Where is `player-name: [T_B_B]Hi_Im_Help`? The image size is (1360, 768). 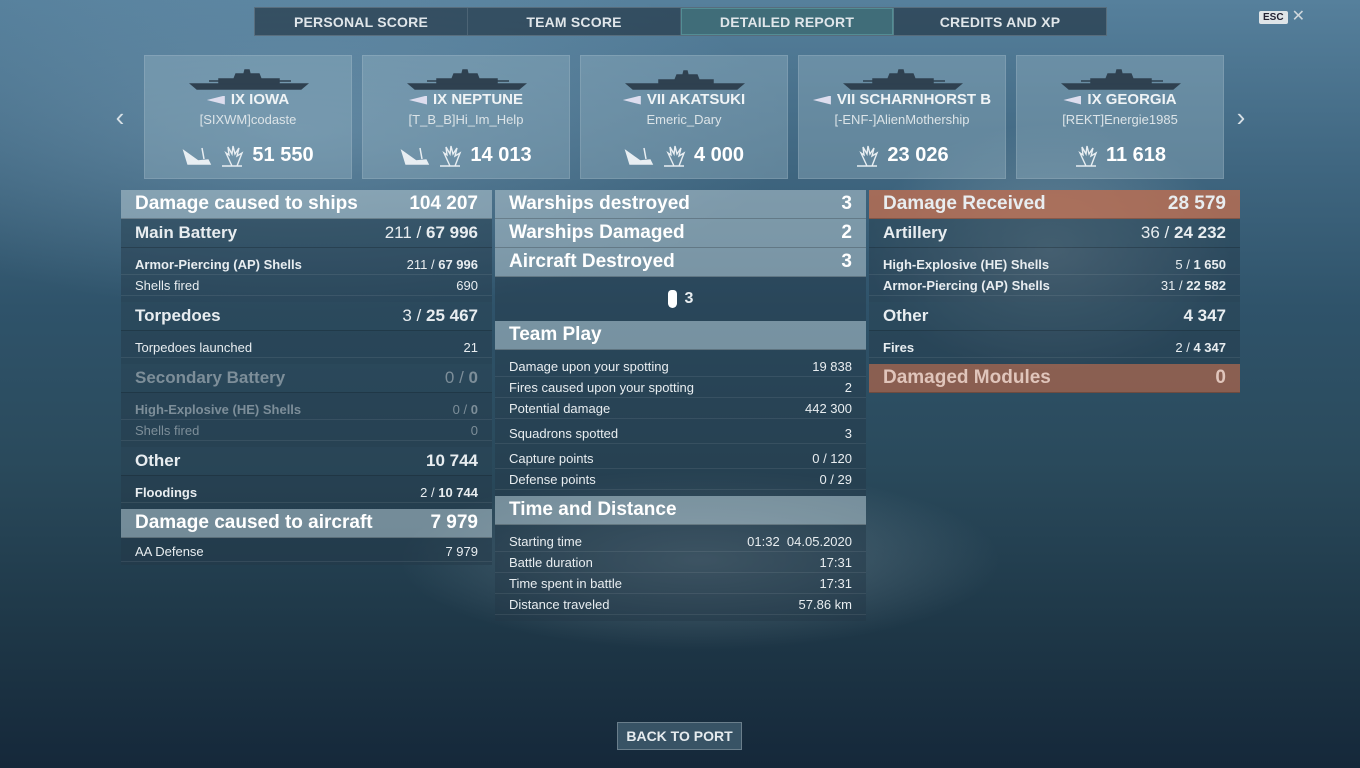 player-name: [T_B_B]Hi_Im_Help is located at coordinates (466, 119).